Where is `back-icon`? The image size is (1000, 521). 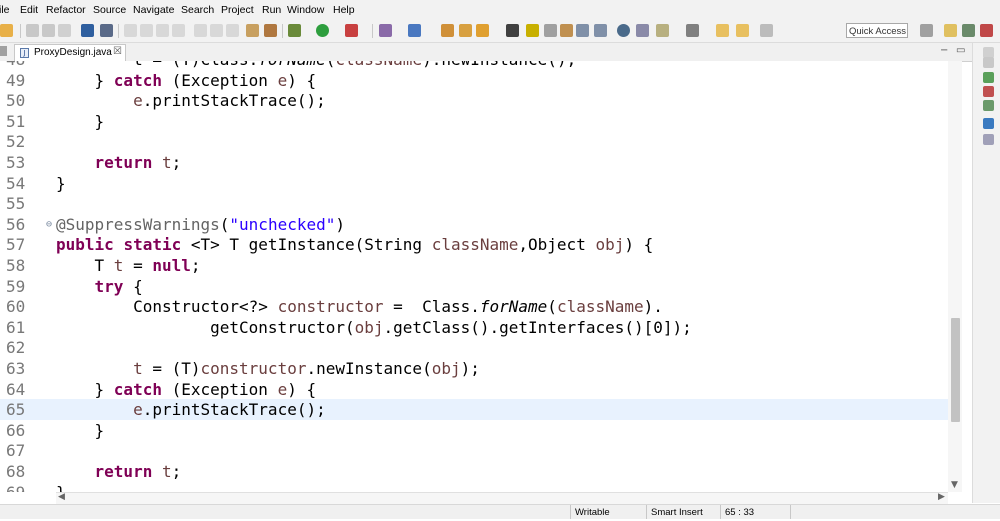
back-icon is located at coordinates (722, 30).